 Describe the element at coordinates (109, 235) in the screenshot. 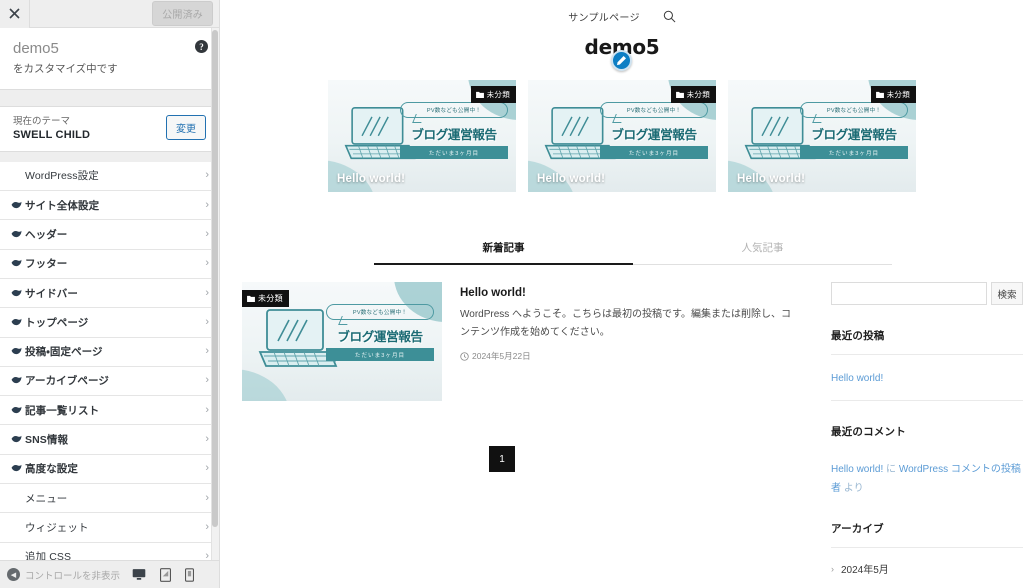

I see `sidebar-item-3: ヘッダー ›` at that location.